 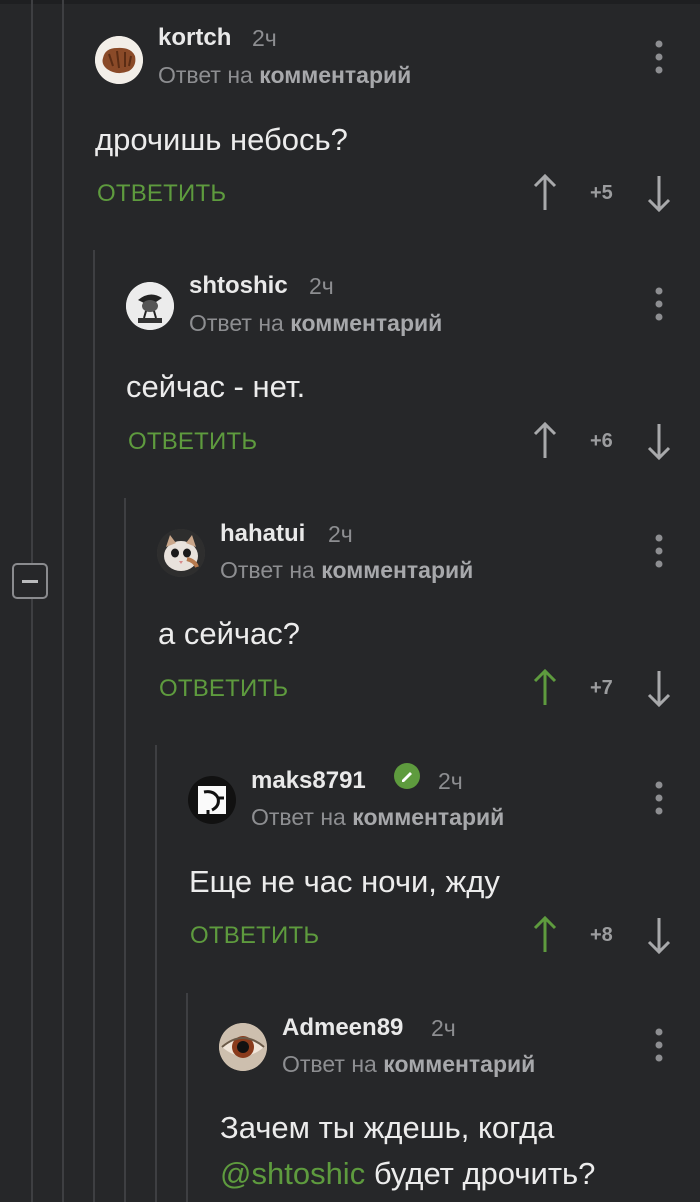 What do you see at coordinates (216, 386) in the screenshot?
I see `comment-text: сейчас - нет.` at bounding box center [216, 386].